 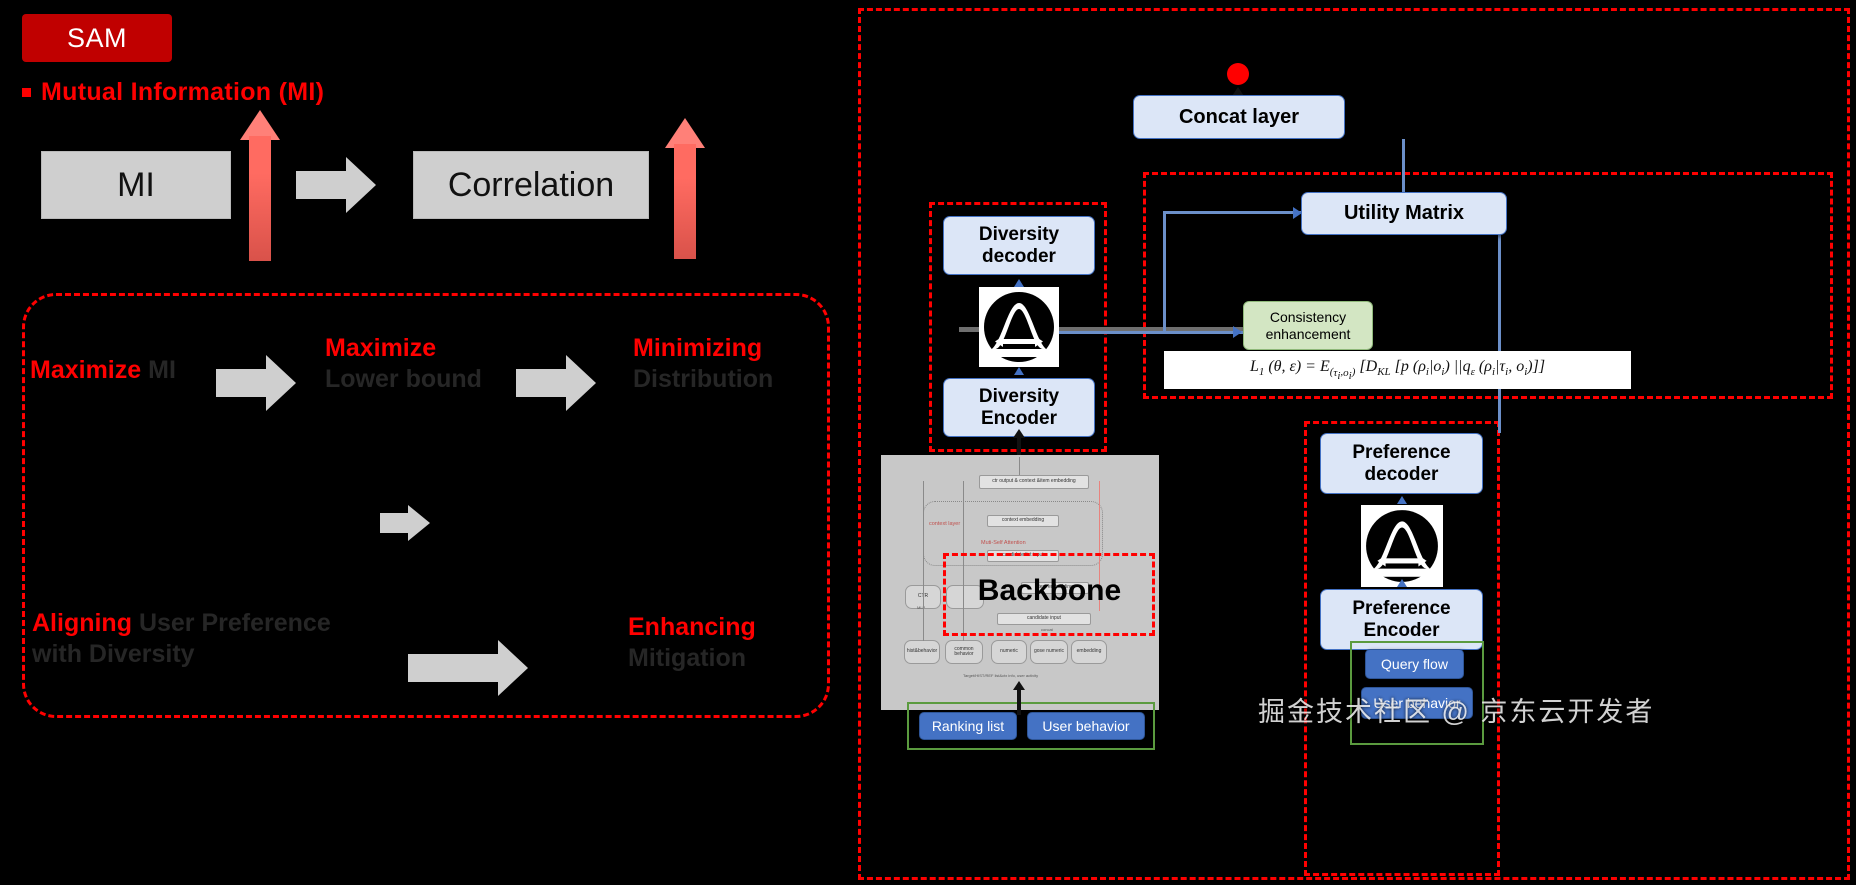 I want to click on preference-decoder-label: Preference decoder, so click(x=1401, y=463).